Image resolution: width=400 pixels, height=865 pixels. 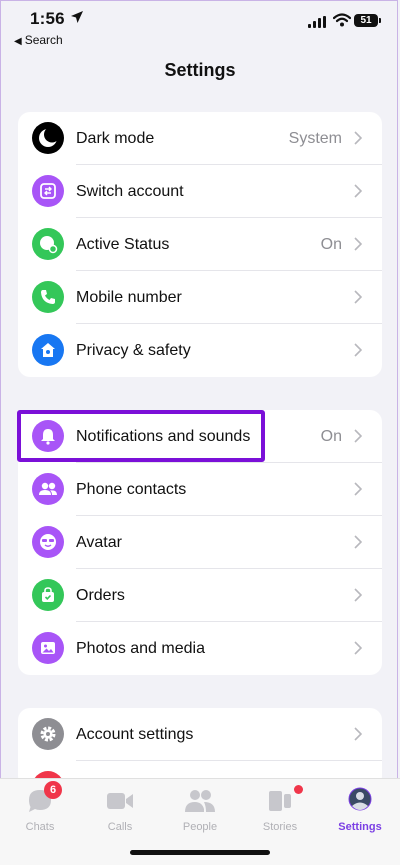 I want to click on phone-icon, so click(x=48, y=297).